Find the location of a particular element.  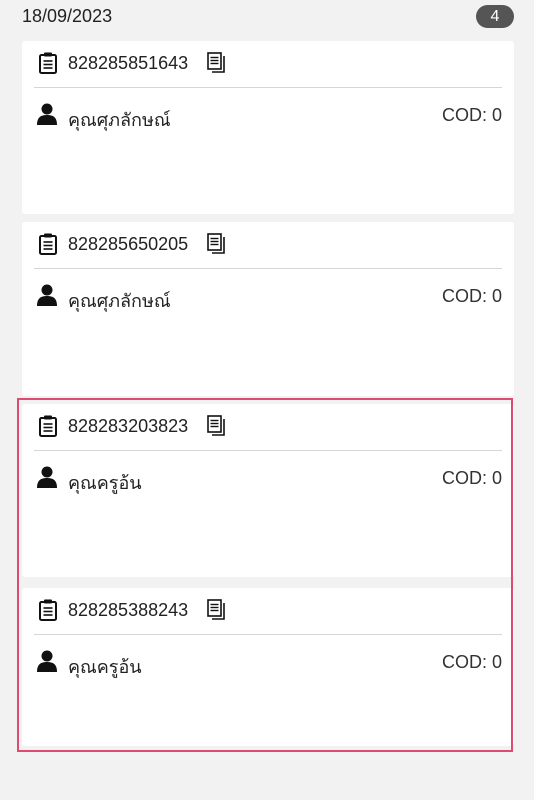

tracking-number: 828283203823 is located at coordinates (128, 426).